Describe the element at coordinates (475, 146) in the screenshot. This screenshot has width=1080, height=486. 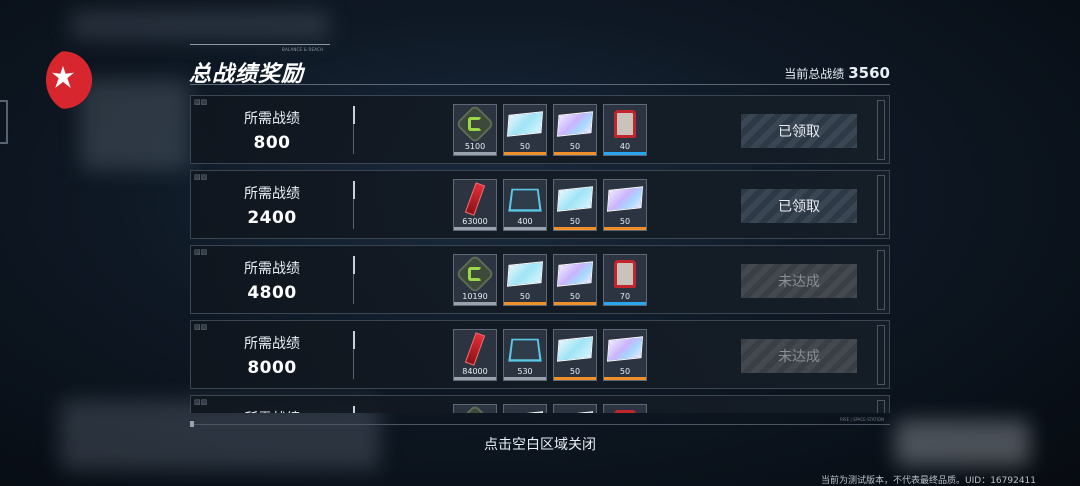
I see `reward-quantity: 5100` at that location.